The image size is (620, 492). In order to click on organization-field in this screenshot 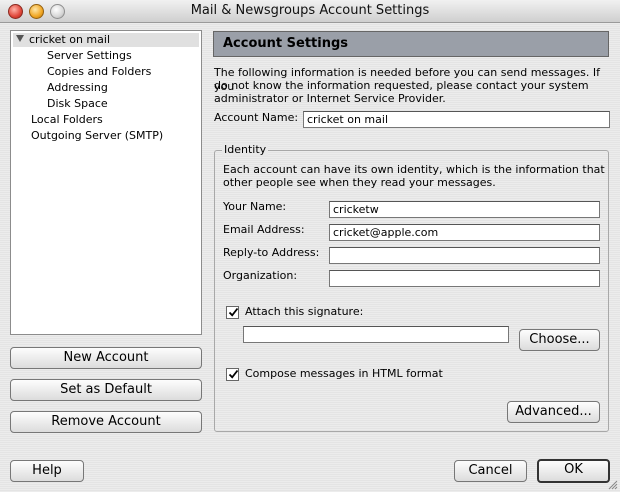, I will do `click(464, 278)`.